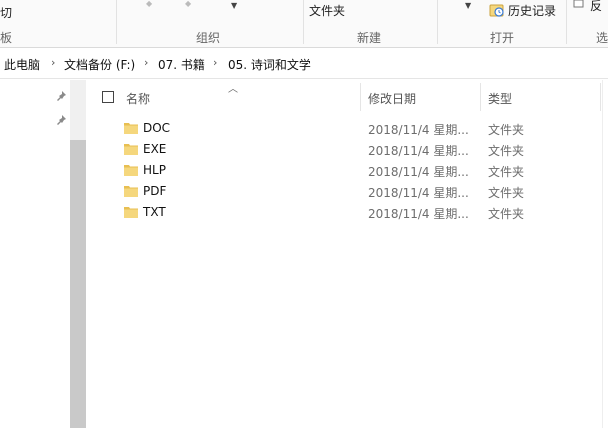  What do you see at coordinates (6, 12) in the screenshot?
I see `ribbon-left-top-partial: 切` at bounding box center [6, 12].